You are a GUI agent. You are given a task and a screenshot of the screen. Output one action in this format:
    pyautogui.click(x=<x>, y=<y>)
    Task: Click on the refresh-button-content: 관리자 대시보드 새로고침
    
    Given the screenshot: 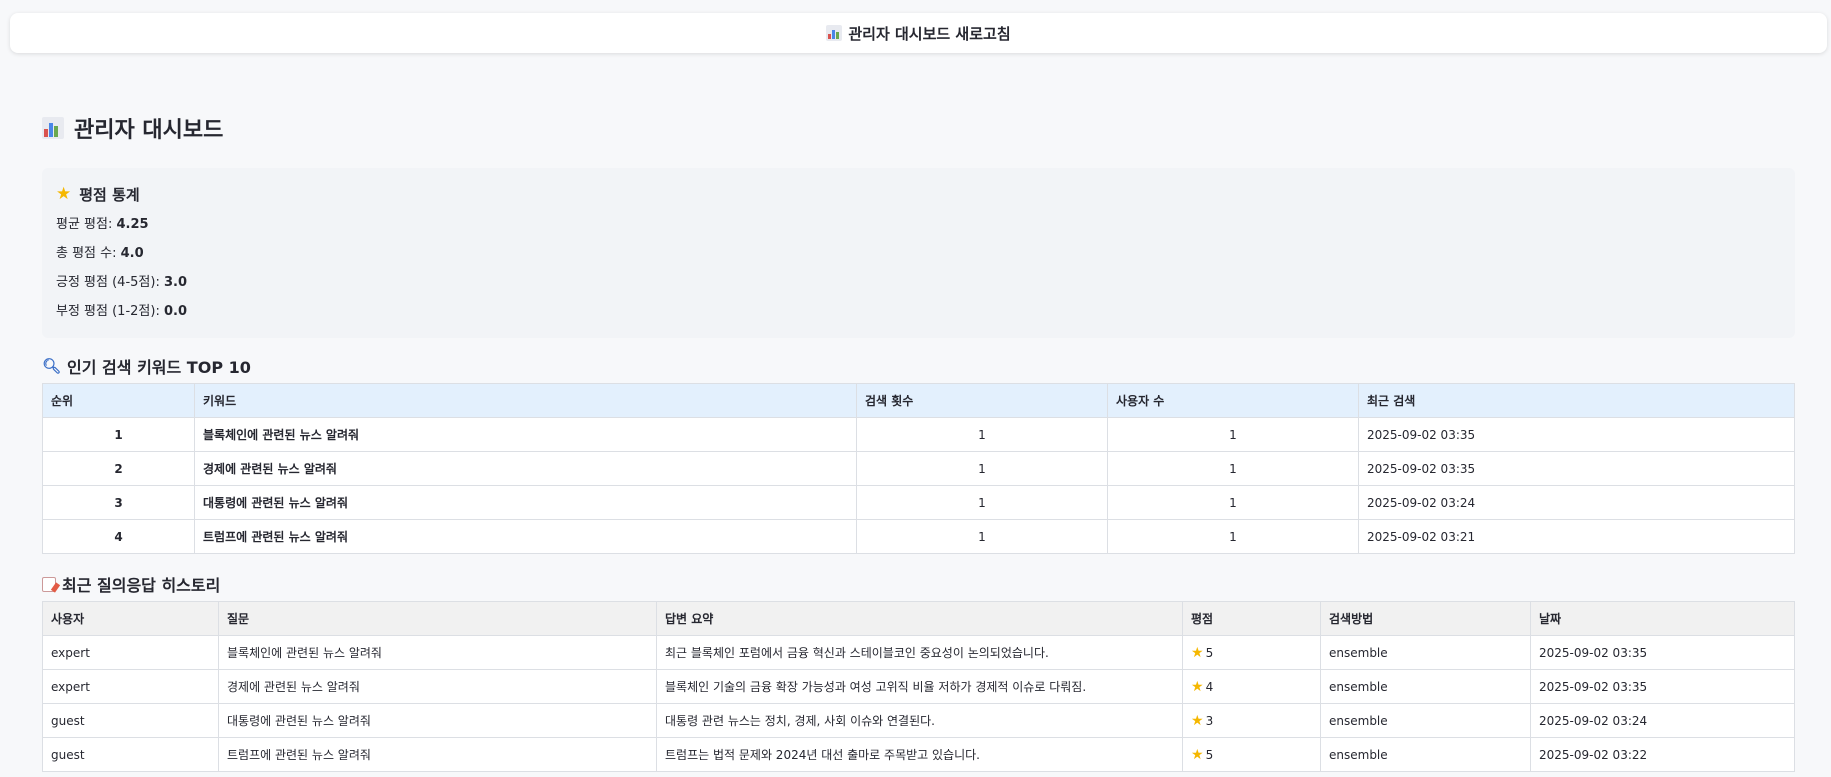 What is the action you would take?
    pyautogui.click(x=918, y=33)
    